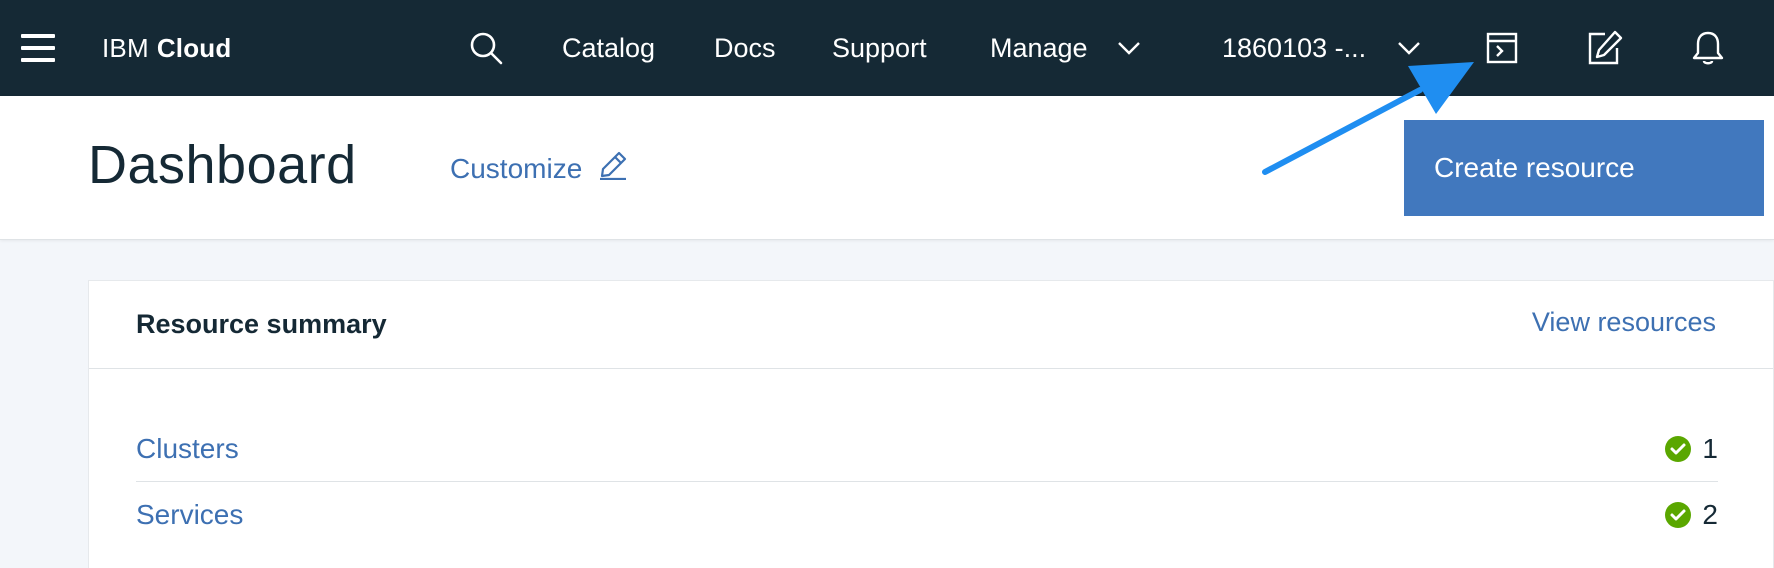 The image size is (1774, 568). Describe the element at coordinates (1624, 322) in the screenshot. I see `view-resources-link: View resources` at that location.